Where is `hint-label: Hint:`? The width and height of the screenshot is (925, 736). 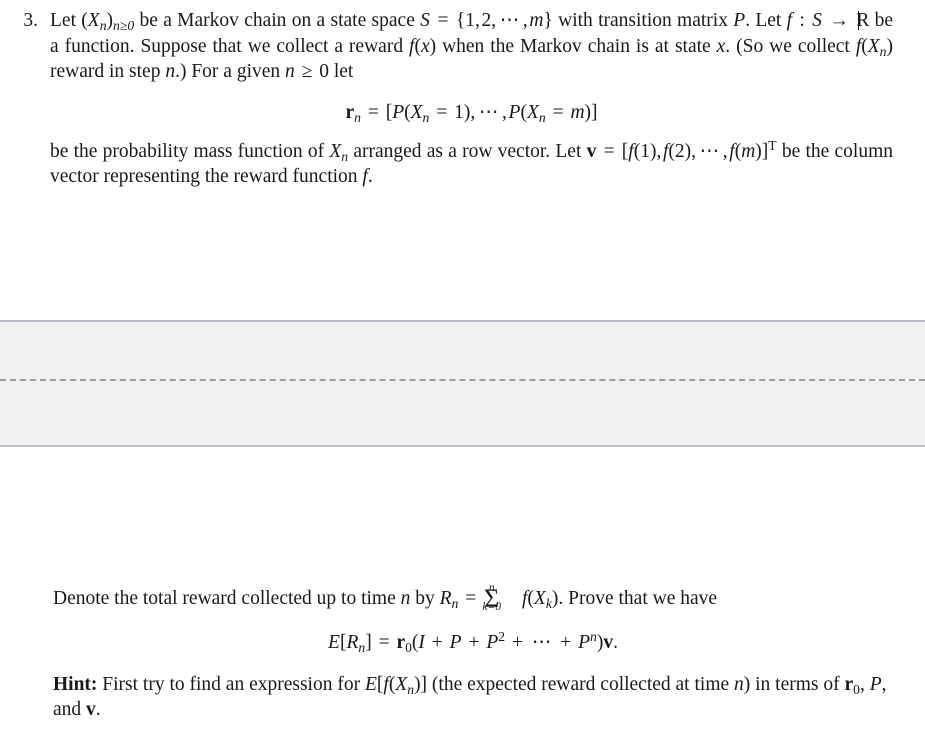 hint-label: Hint: is located at coordinates (75, 684).